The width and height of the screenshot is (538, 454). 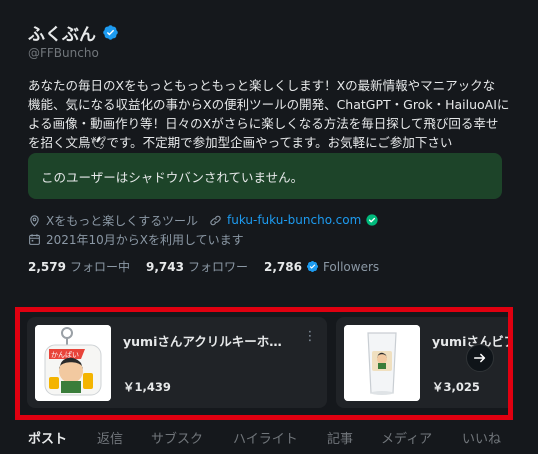 I want to click on verified-followers-label: Followers, so click(x=351, y=266).